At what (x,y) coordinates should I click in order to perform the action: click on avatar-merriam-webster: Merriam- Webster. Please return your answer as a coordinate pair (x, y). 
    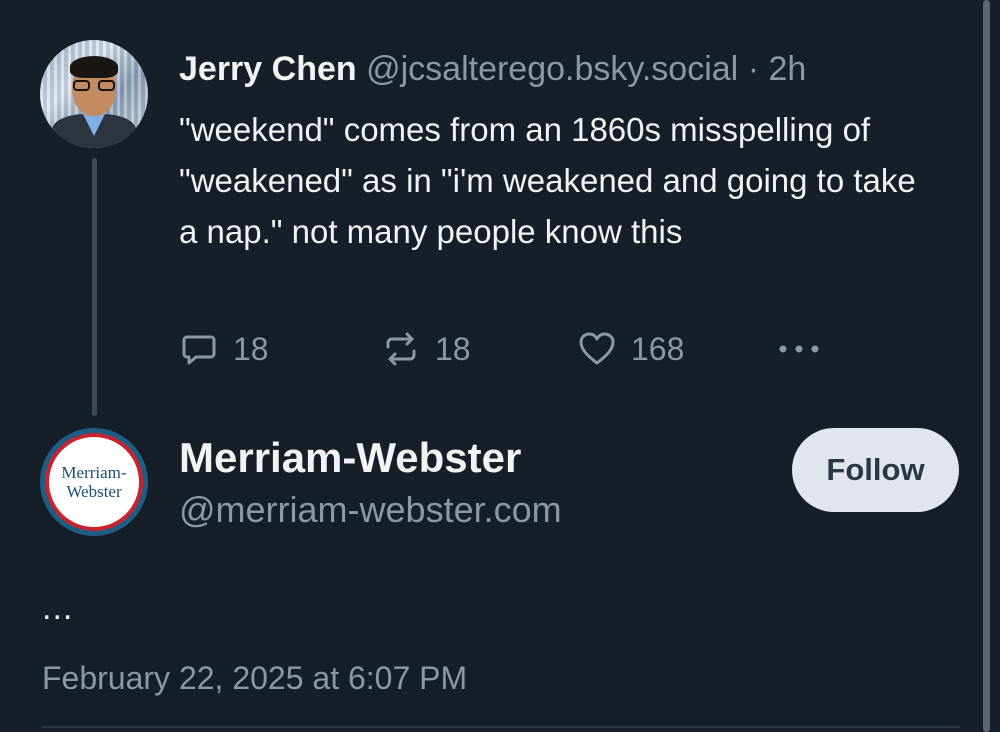
    Looking at the image, I should click on (94, 482).